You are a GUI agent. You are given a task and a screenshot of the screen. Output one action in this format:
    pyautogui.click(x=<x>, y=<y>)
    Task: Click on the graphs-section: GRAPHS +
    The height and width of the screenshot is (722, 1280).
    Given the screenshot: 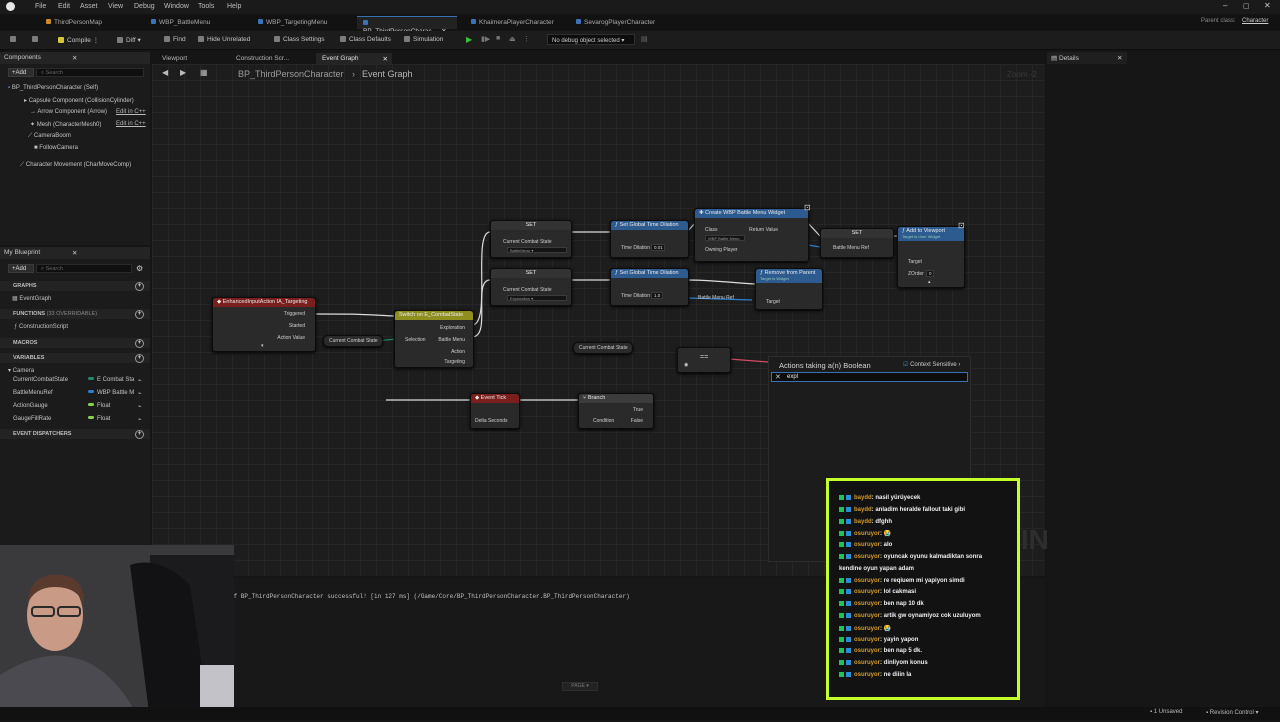 What is the action you would take?
    pyautogui.click(x=75, y=286)
    